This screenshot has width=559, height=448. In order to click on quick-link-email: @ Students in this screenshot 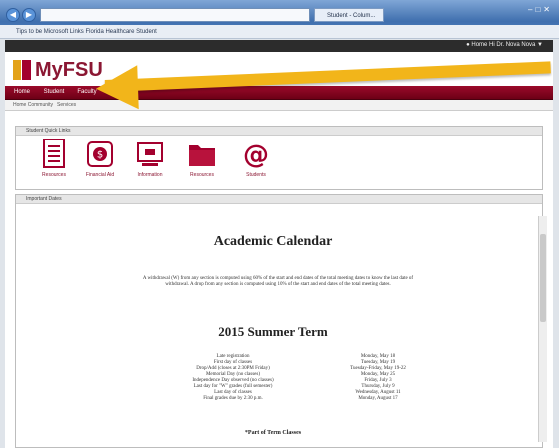, I will do `click(256, 158)`.